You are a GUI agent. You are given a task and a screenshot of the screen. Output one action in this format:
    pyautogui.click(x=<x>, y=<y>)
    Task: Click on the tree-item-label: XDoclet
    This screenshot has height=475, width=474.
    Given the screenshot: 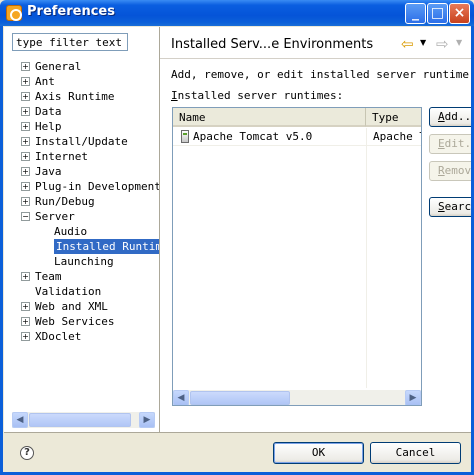 What is the action you would take?
    pyautogui.click(x=58, y=336)
    